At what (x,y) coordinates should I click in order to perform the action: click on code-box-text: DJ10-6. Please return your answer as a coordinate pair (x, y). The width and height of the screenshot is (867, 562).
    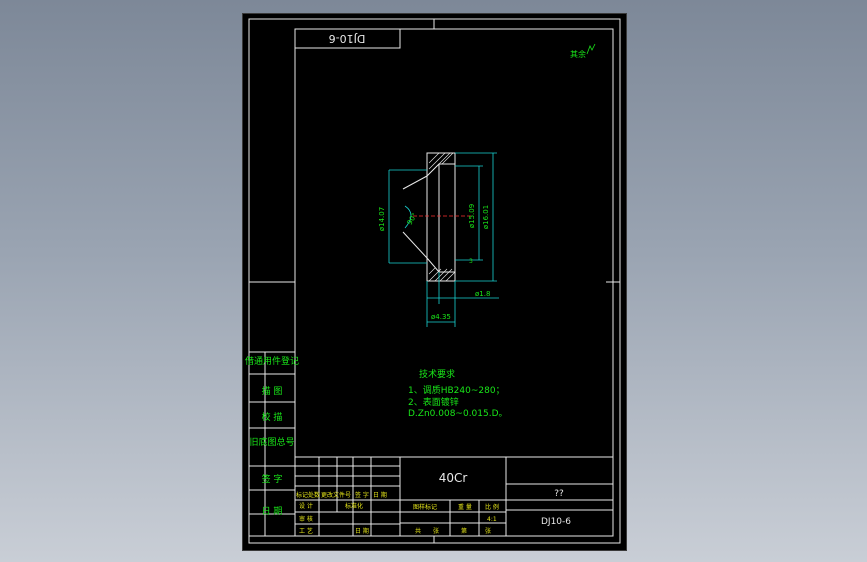
    Looking at the image, I should click on (347, 38).